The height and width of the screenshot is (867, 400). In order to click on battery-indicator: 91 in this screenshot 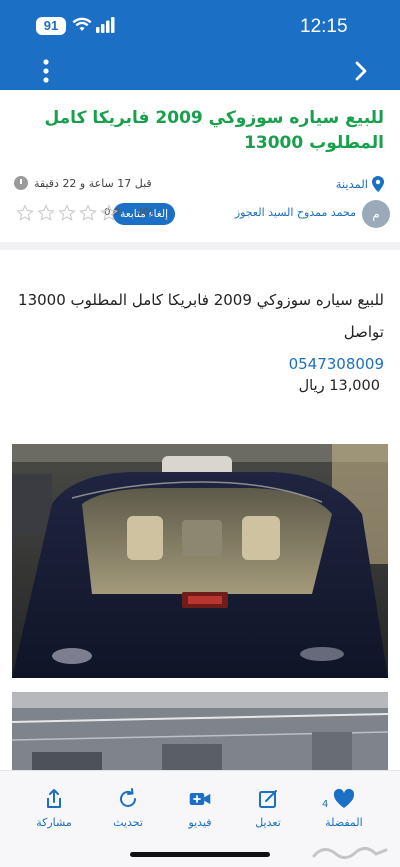, I will do `click(51, 26)`.